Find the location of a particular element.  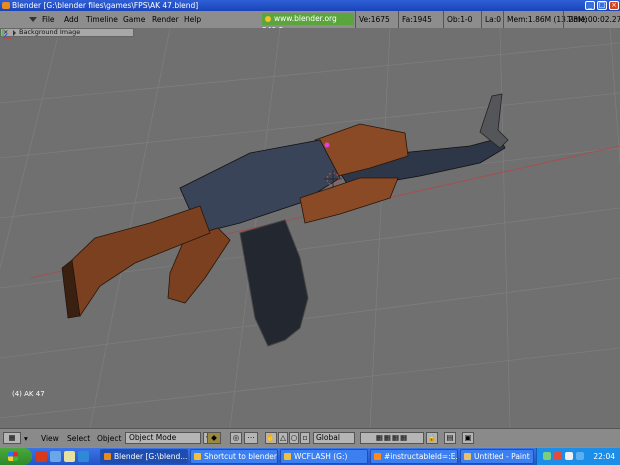

blender-version-badge: www.blender.org 249.2 is located at coordinates (308, 24).